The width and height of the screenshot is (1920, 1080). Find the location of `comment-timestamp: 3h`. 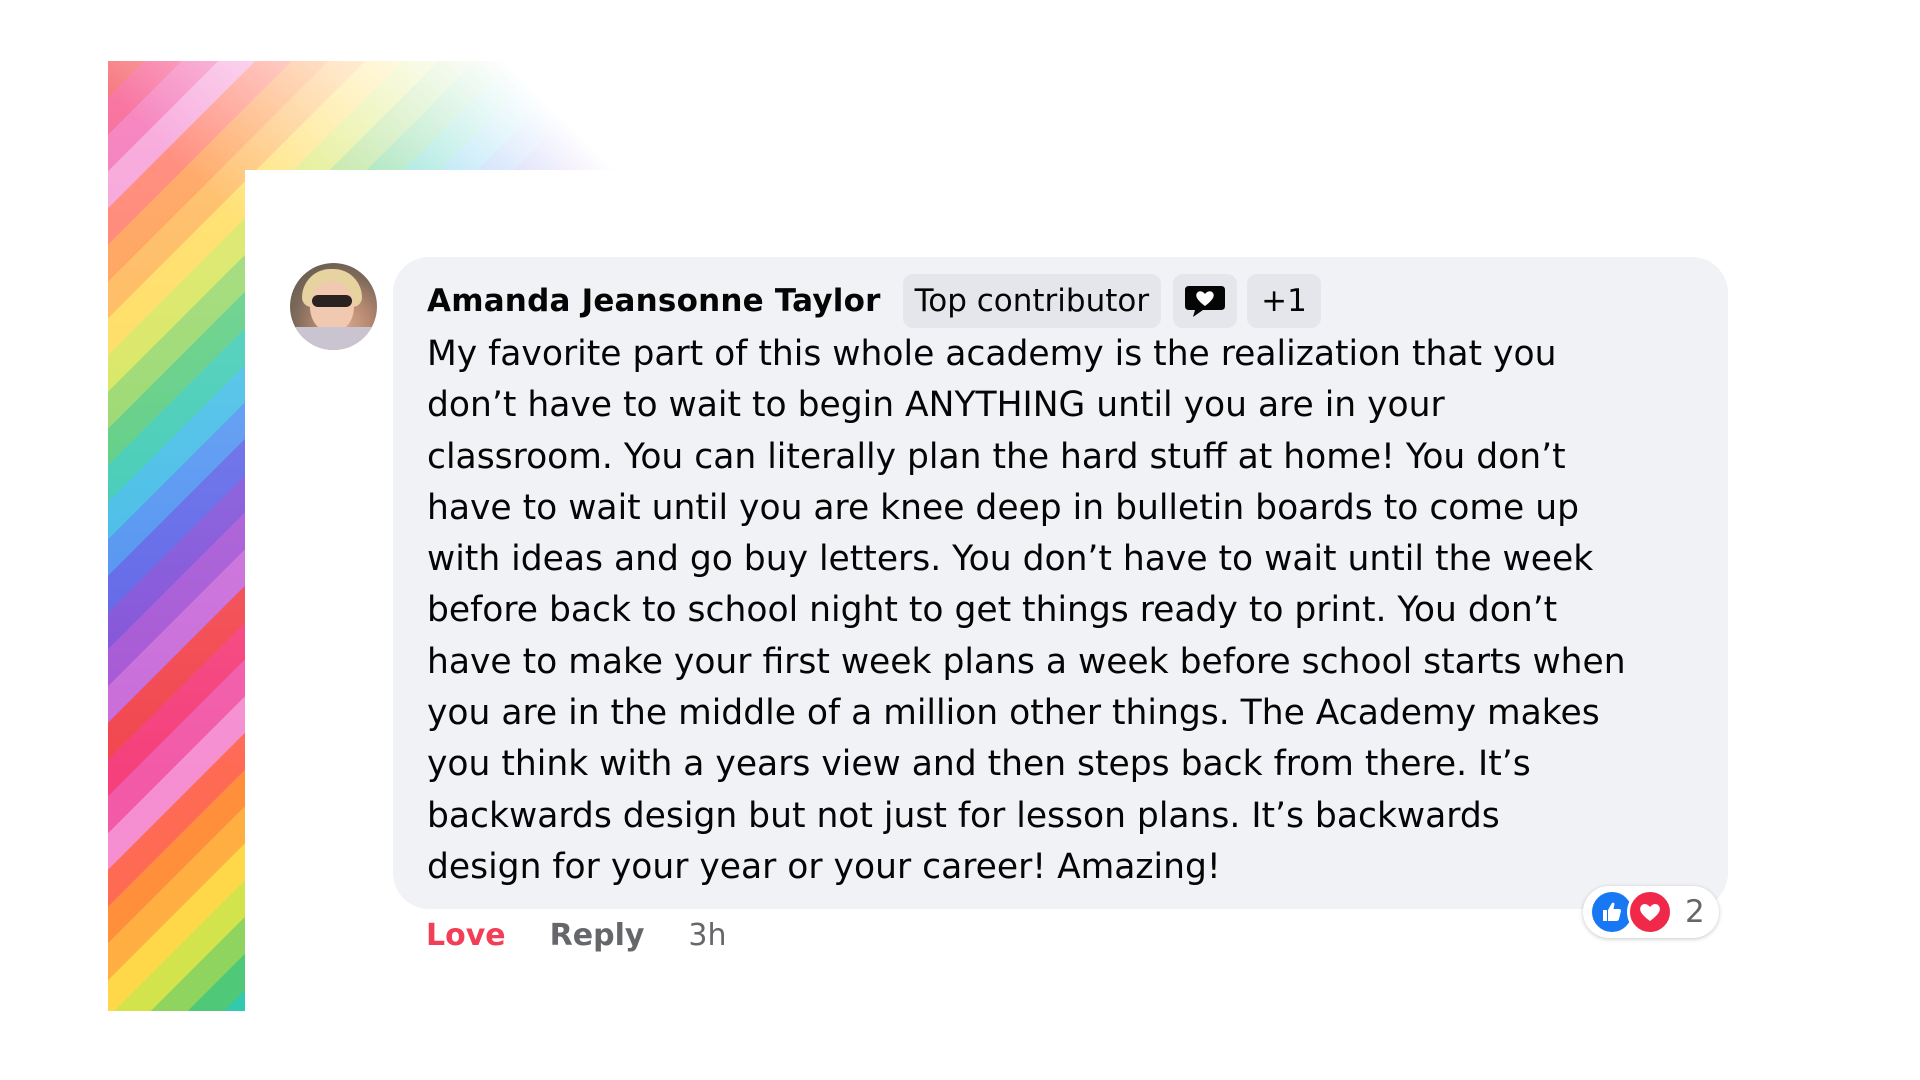

comment-timestamp: 3h is located at coordinates (707, 935).